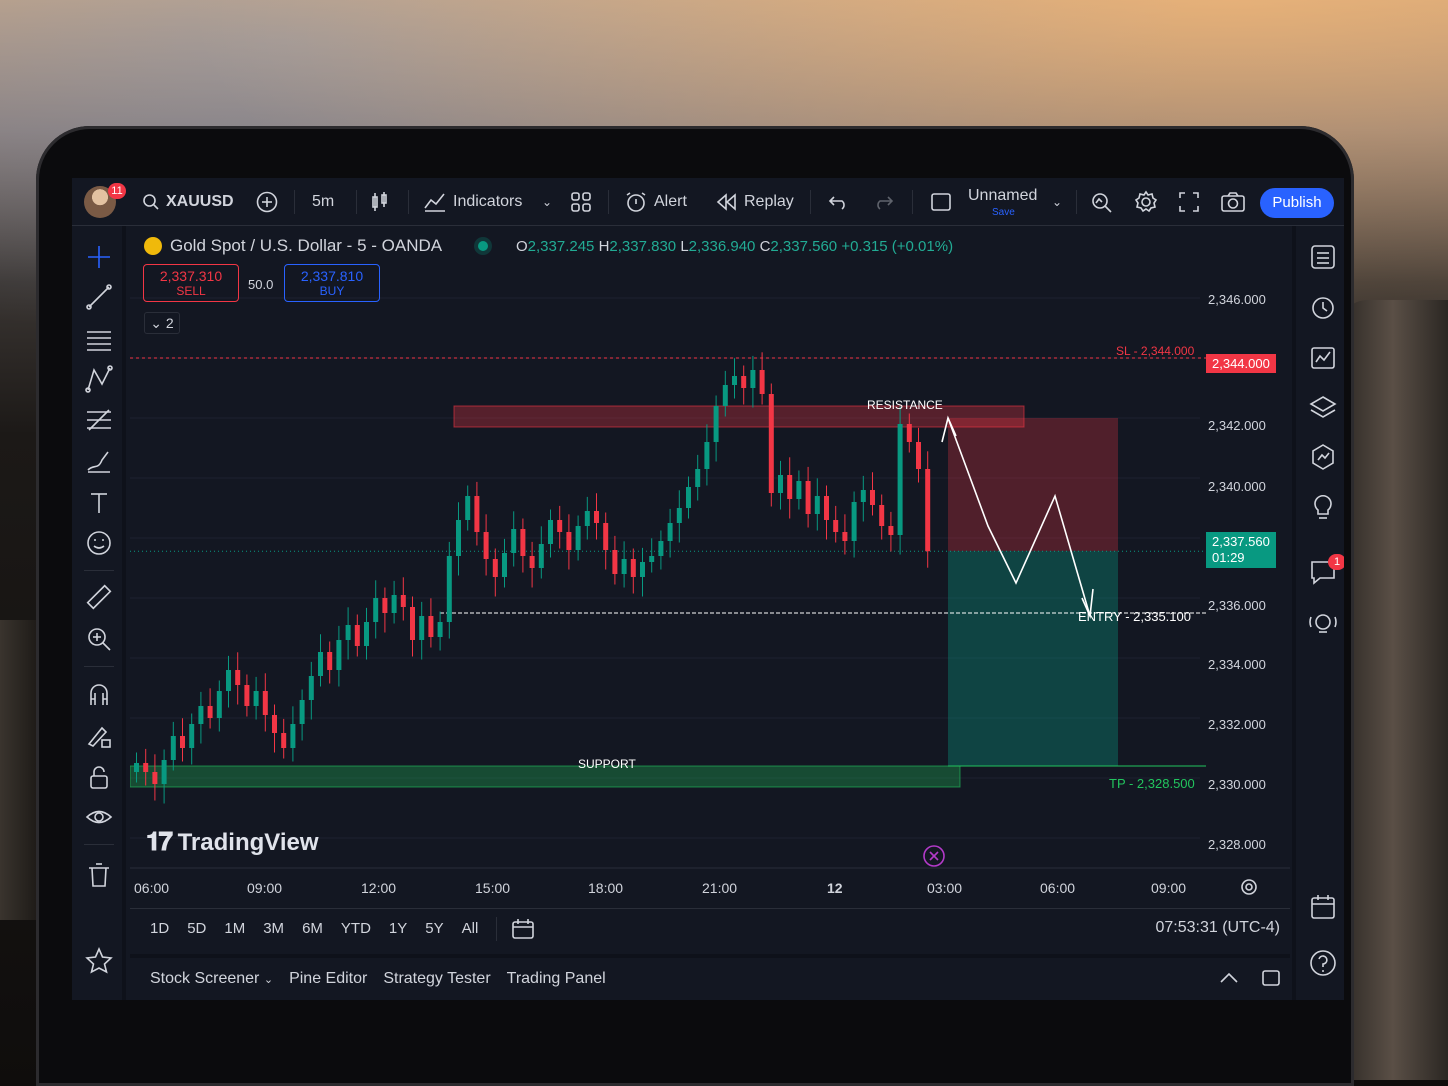  Describe the element at coordinates (162, 323) in the screenshot. I see `indicators-collapse-button: ⌄ 2` at that location.